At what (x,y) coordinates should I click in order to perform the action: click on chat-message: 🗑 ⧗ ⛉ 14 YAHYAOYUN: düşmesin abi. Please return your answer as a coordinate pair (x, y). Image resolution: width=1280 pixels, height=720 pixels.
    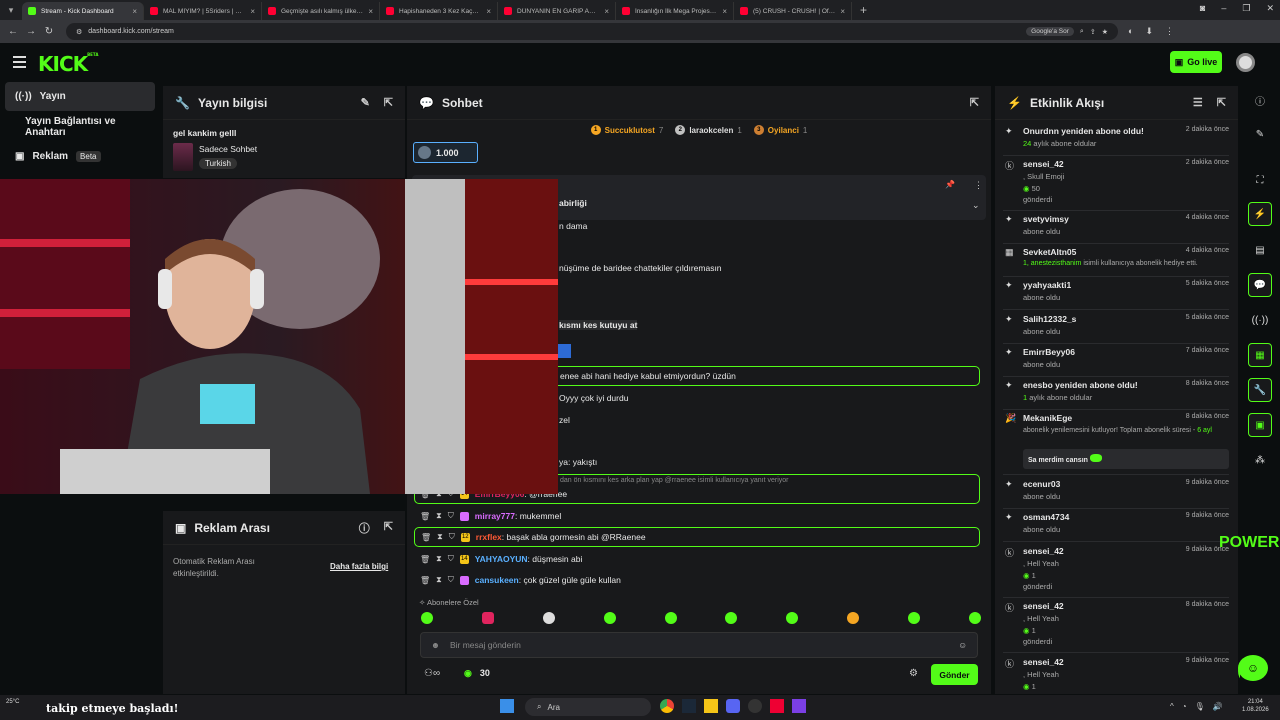
    Looking at the image, I should click on (697, 559).